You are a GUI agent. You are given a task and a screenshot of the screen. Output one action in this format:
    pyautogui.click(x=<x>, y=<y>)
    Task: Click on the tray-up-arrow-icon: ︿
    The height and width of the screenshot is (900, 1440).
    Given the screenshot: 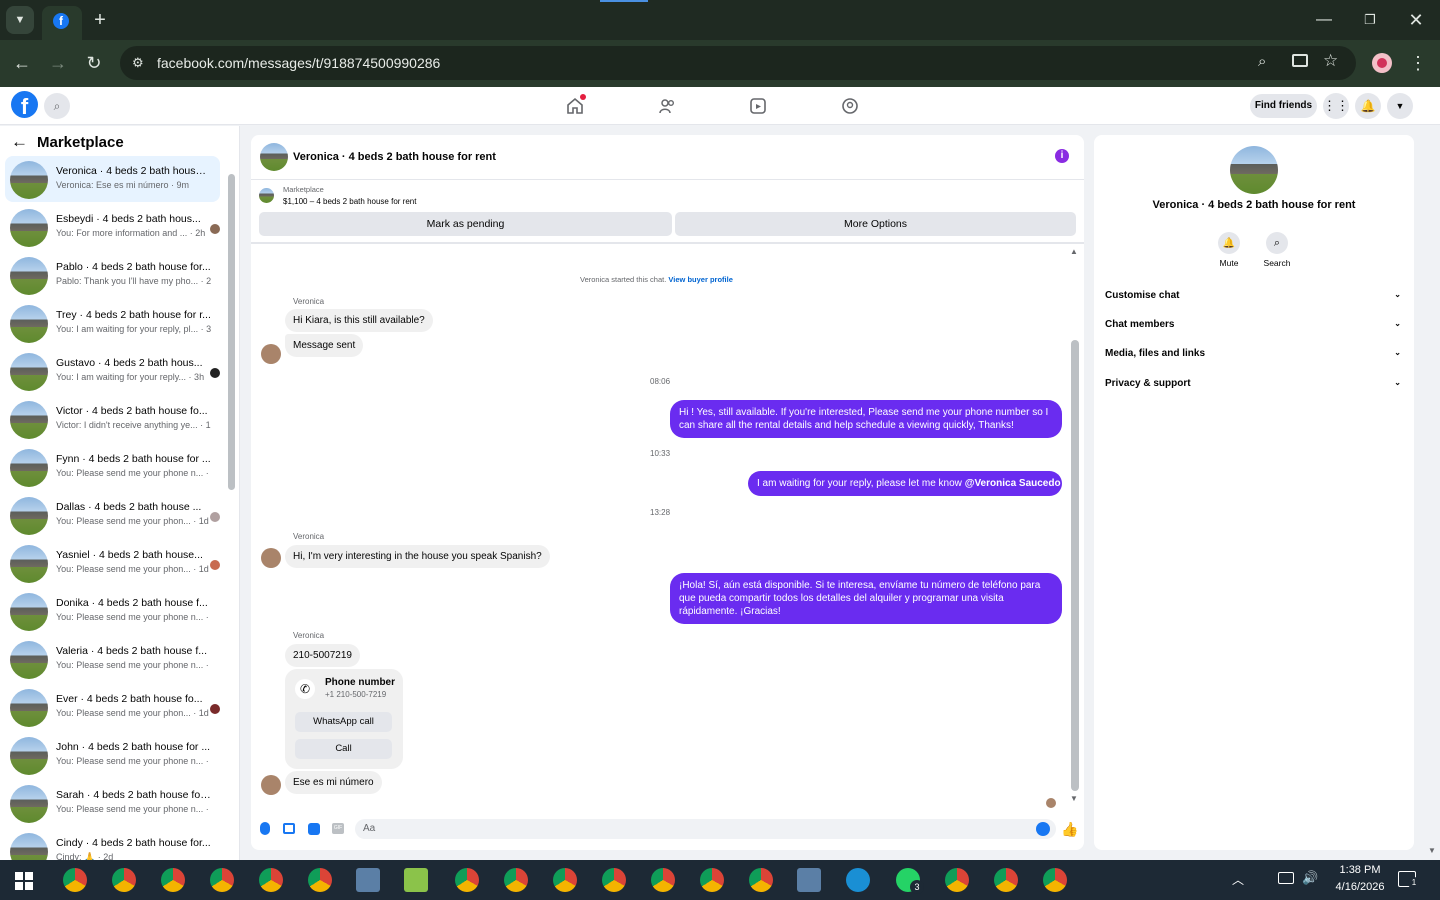 What is the action you would take?
    pyautogui.click(x=1238, y=879)
    